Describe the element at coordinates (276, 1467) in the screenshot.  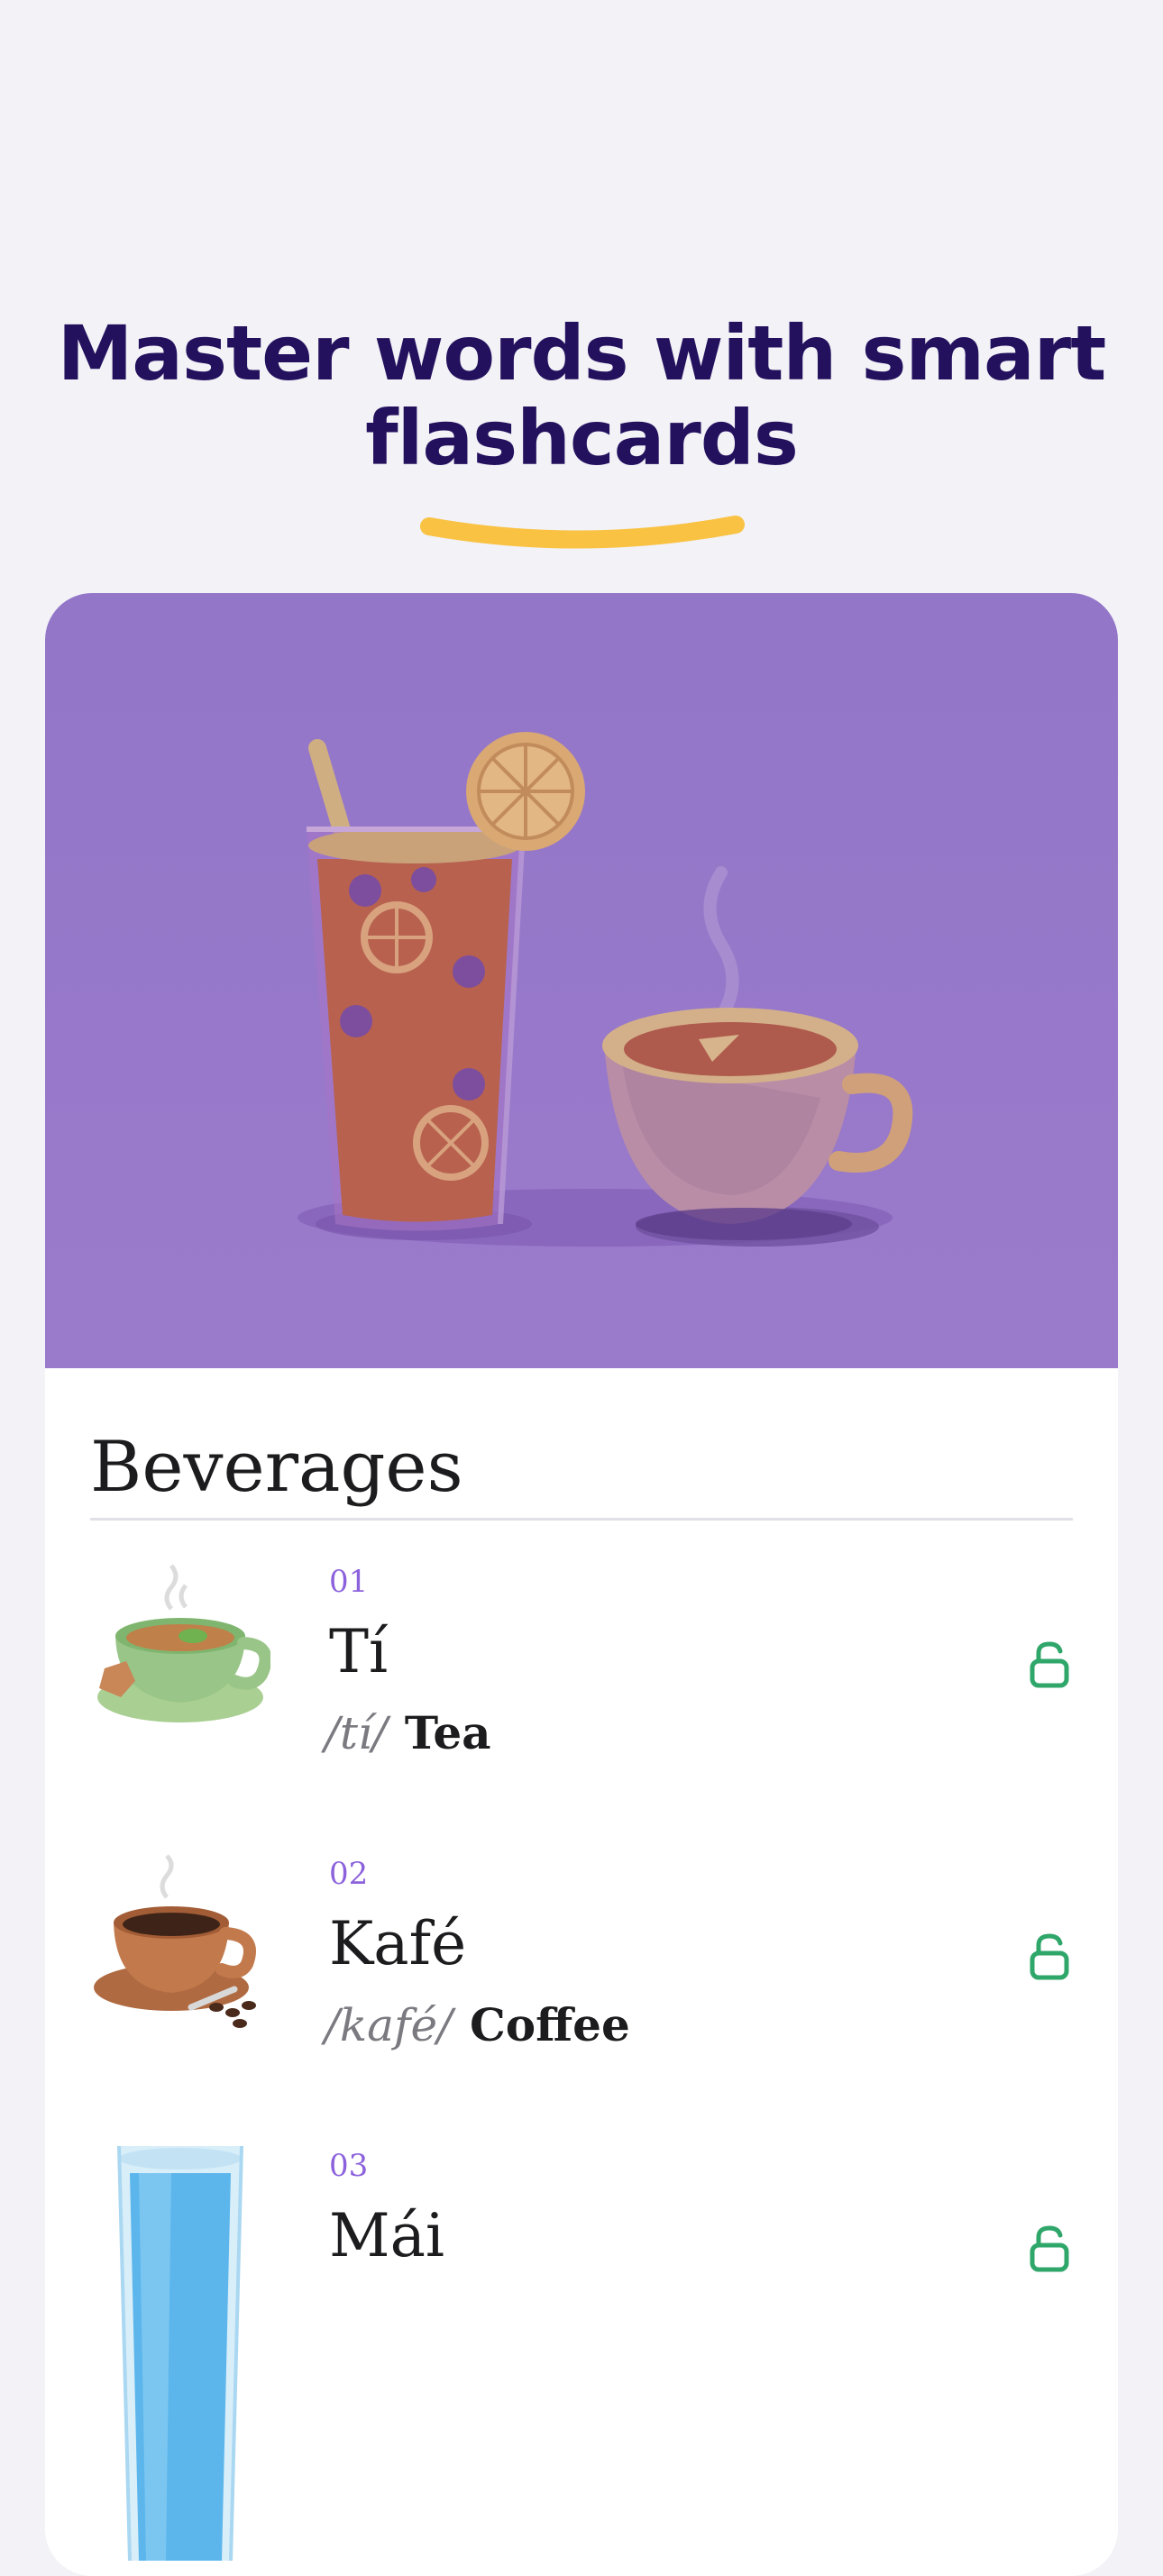
I see `deck-title: Beverages` at that location.